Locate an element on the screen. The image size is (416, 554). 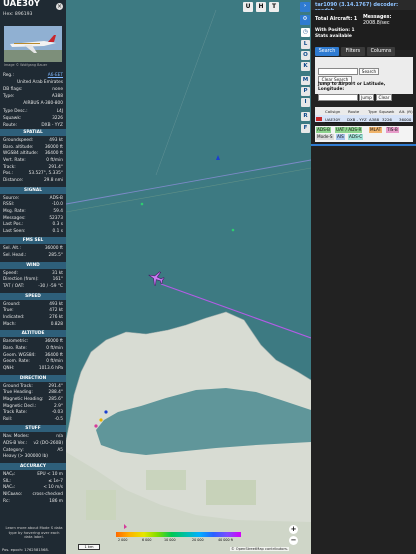
info-label: Barometric: is located at coordinates (16, 342).